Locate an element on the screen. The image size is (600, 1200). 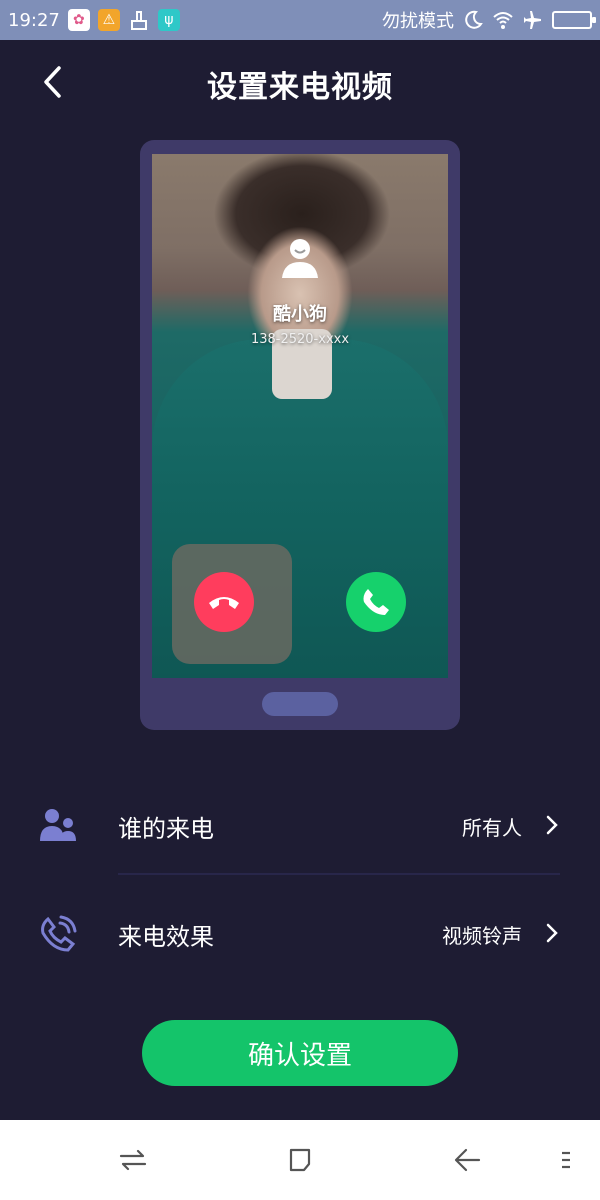
cleaner-icon is located at coordinates (139, 20).